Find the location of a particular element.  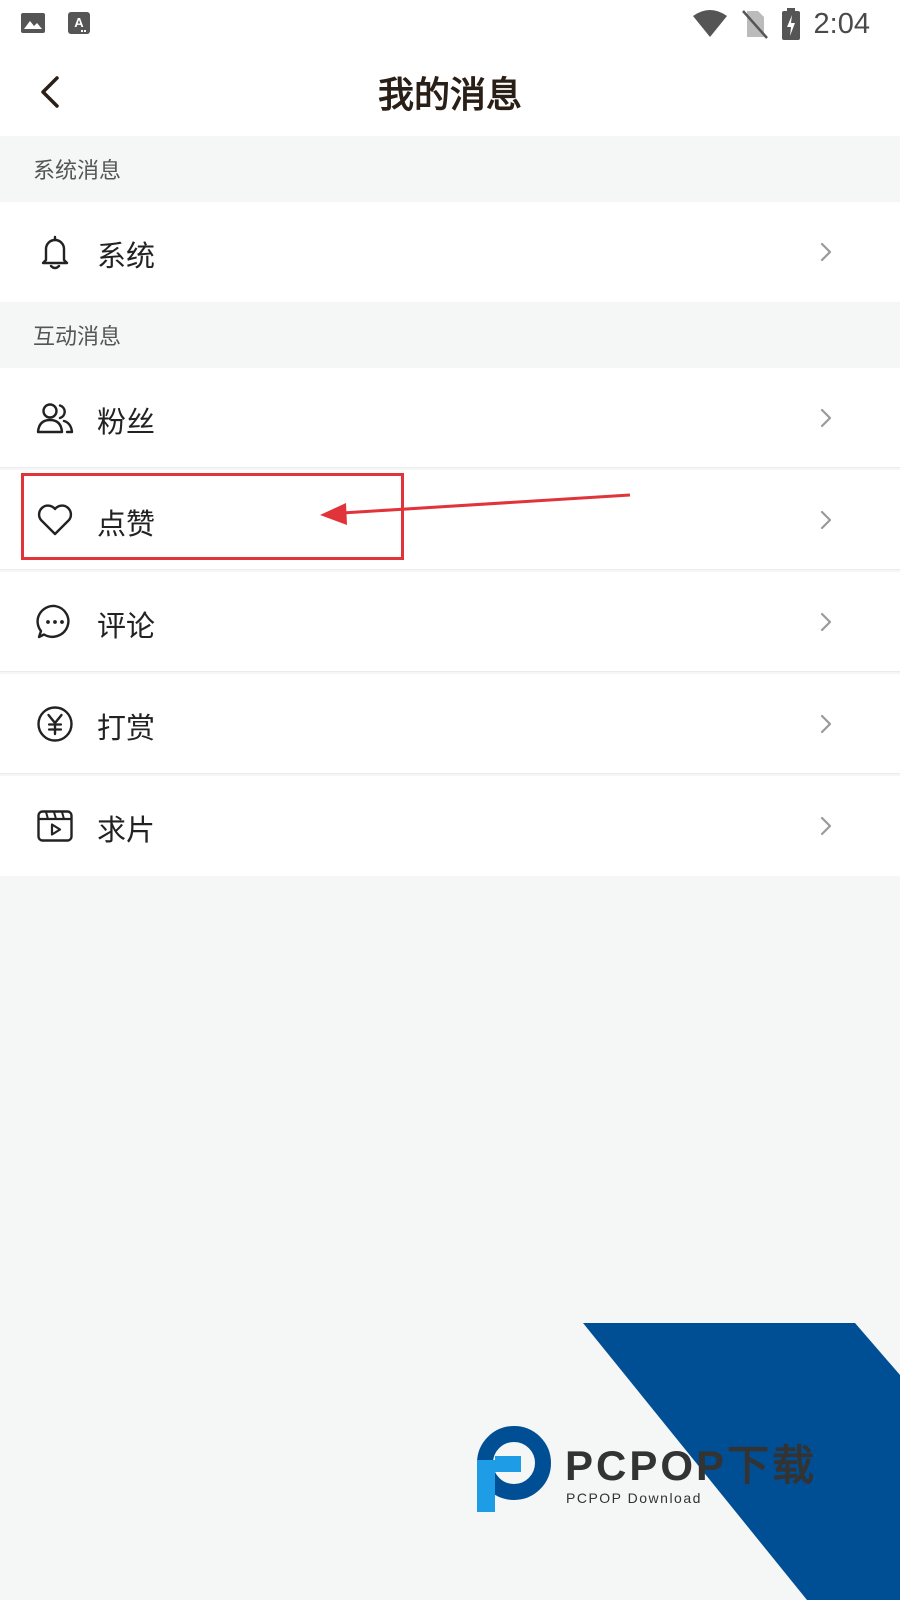

keyboard-a-icon: A is located at coordinates (79, 23).